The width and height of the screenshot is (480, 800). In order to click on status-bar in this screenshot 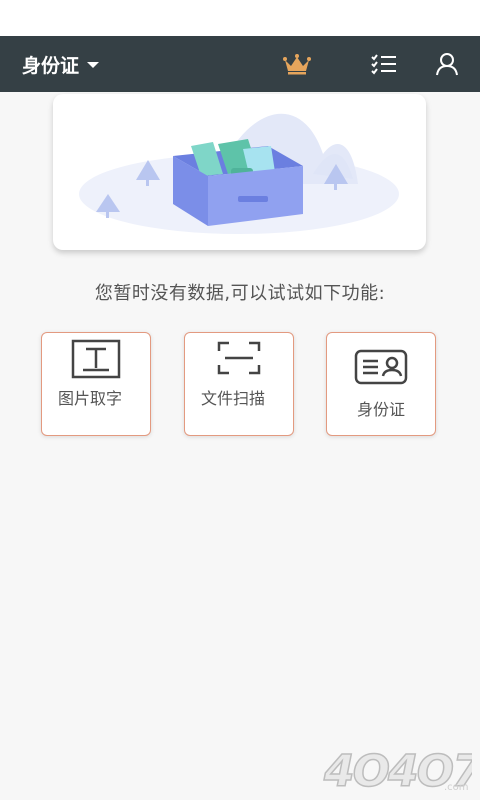, I will do `click(240, 18)`.